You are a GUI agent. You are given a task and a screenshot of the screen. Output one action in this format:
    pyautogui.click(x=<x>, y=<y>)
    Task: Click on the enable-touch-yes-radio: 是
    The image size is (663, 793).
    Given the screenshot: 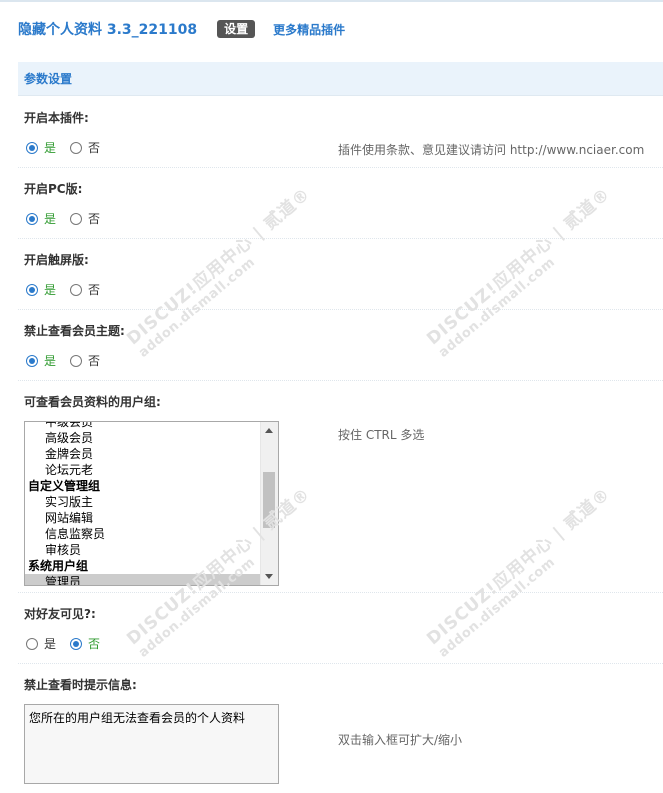 What is the action you would take?
    pyautogui.click(x=41, y=289)
    